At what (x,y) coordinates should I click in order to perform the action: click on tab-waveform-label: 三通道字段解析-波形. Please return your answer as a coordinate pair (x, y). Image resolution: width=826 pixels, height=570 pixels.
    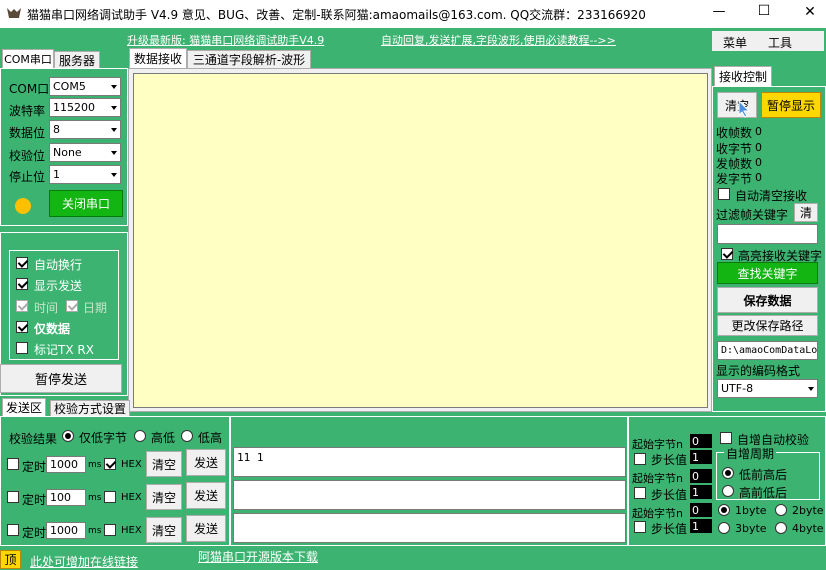
    Looking at the image, I should click on (249, 60).